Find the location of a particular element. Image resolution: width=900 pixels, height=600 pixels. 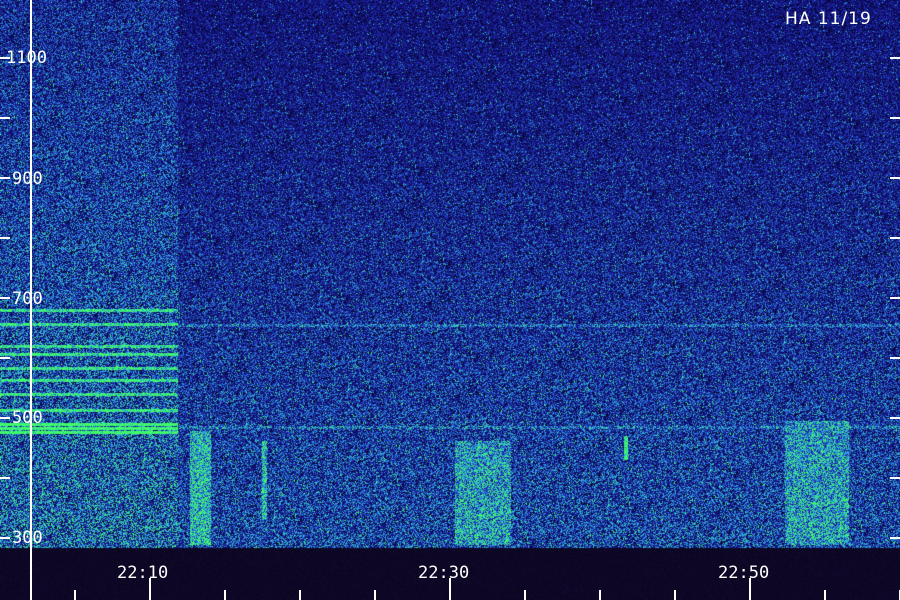

x-tick-label-2210: 22:10 is located at coordinates (142, 573).